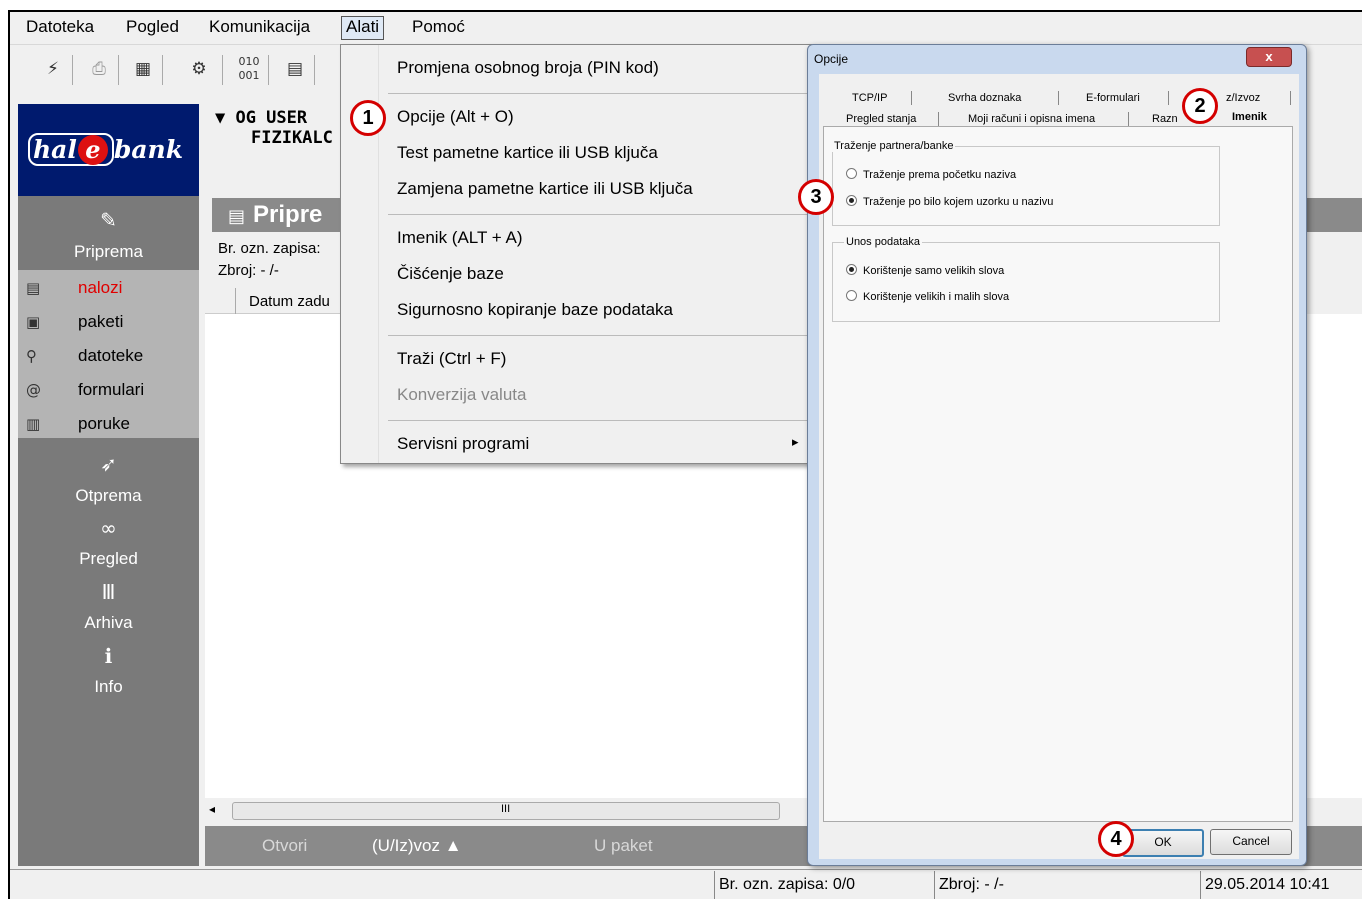 This screenshot has height=899, width=1362. Describe the element at coordinates (984, 98) in the screenshot. I see `tab-svrha-doznaka: Svrha doznaka` at that location.